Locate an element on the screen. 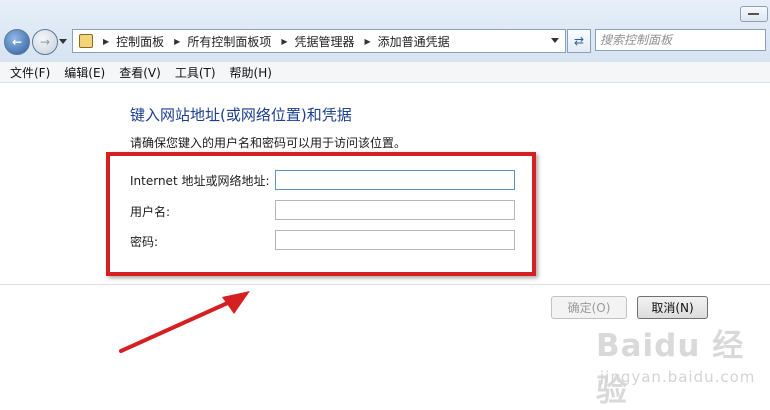 The height and width of the screenshot is (410, 770). watermark-logo: Baidu 经验 is located at coordinates (670, 368).